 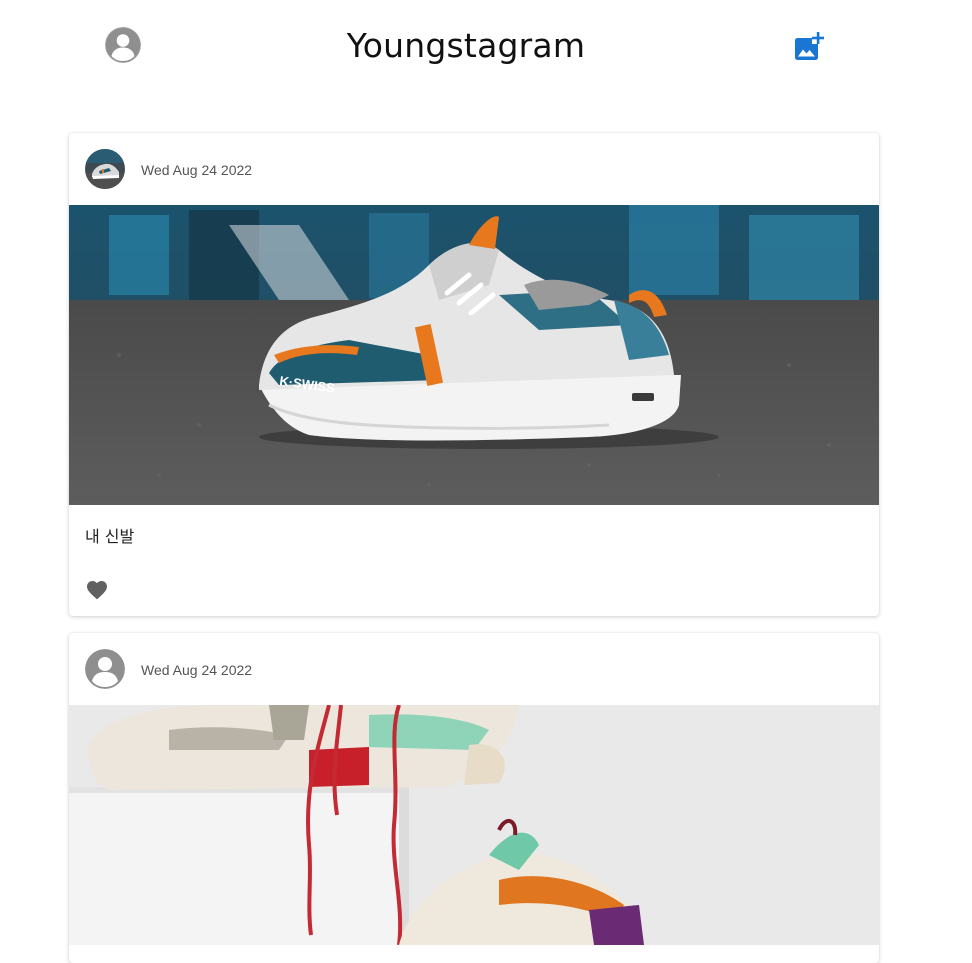 I want to click on like-button, so click(x=97, y=590).